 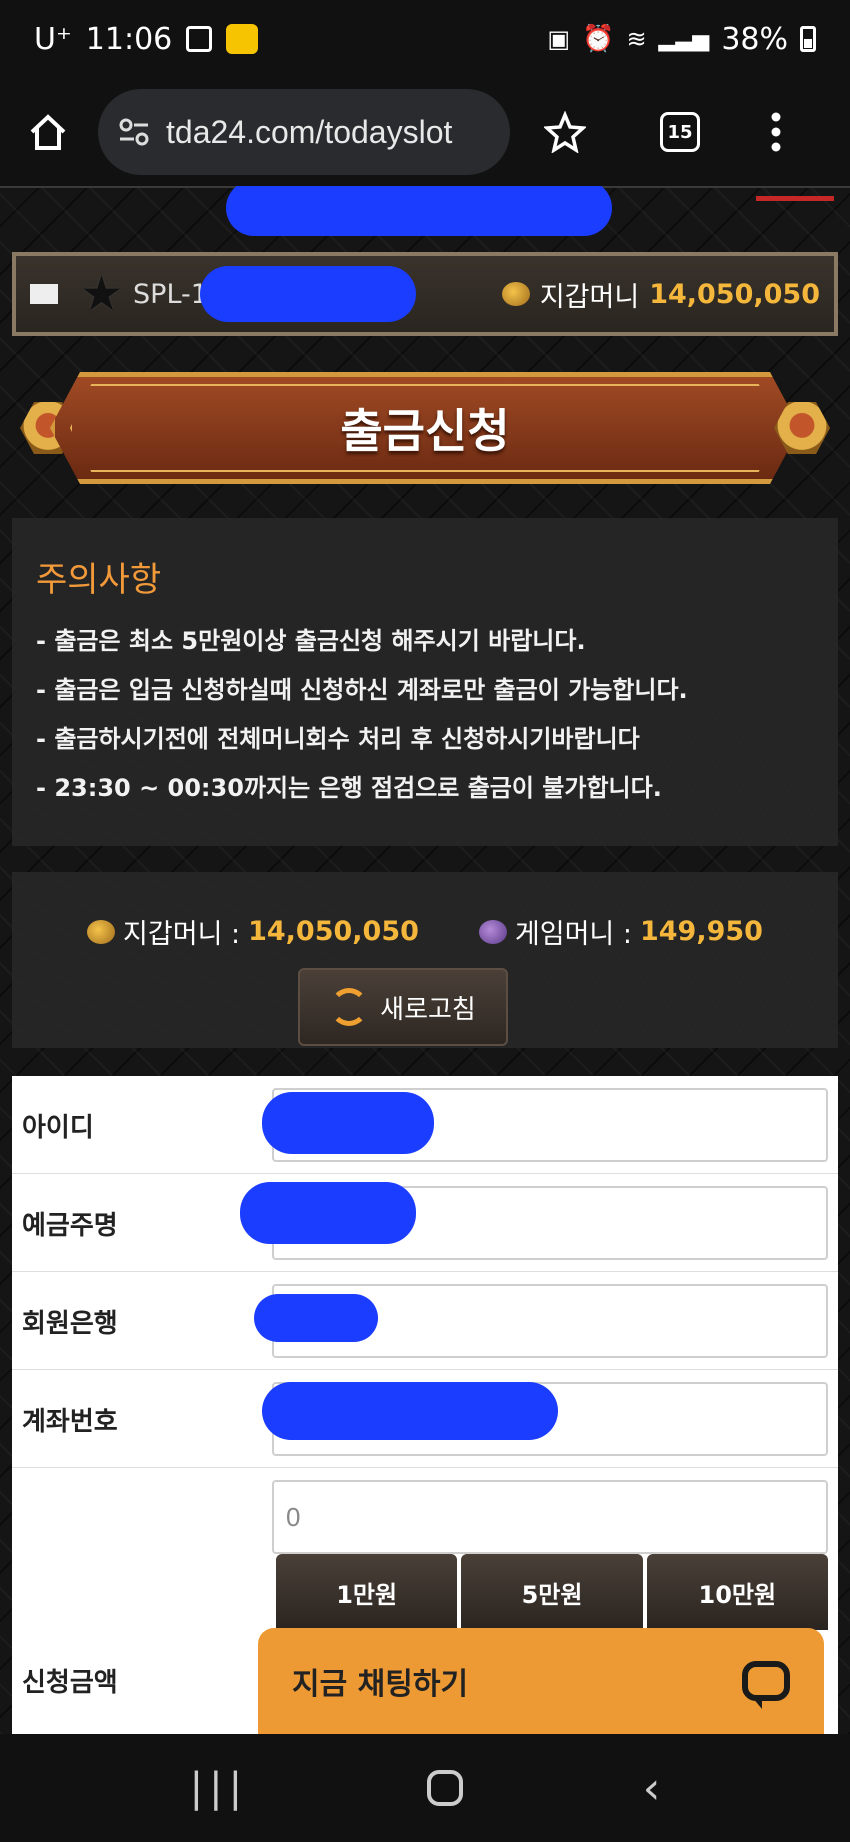 What do you see at coordinates (573, 934) in the screenshot?
I see `game-balance-label: 게임머니 :` at bounding box center [573, 934].